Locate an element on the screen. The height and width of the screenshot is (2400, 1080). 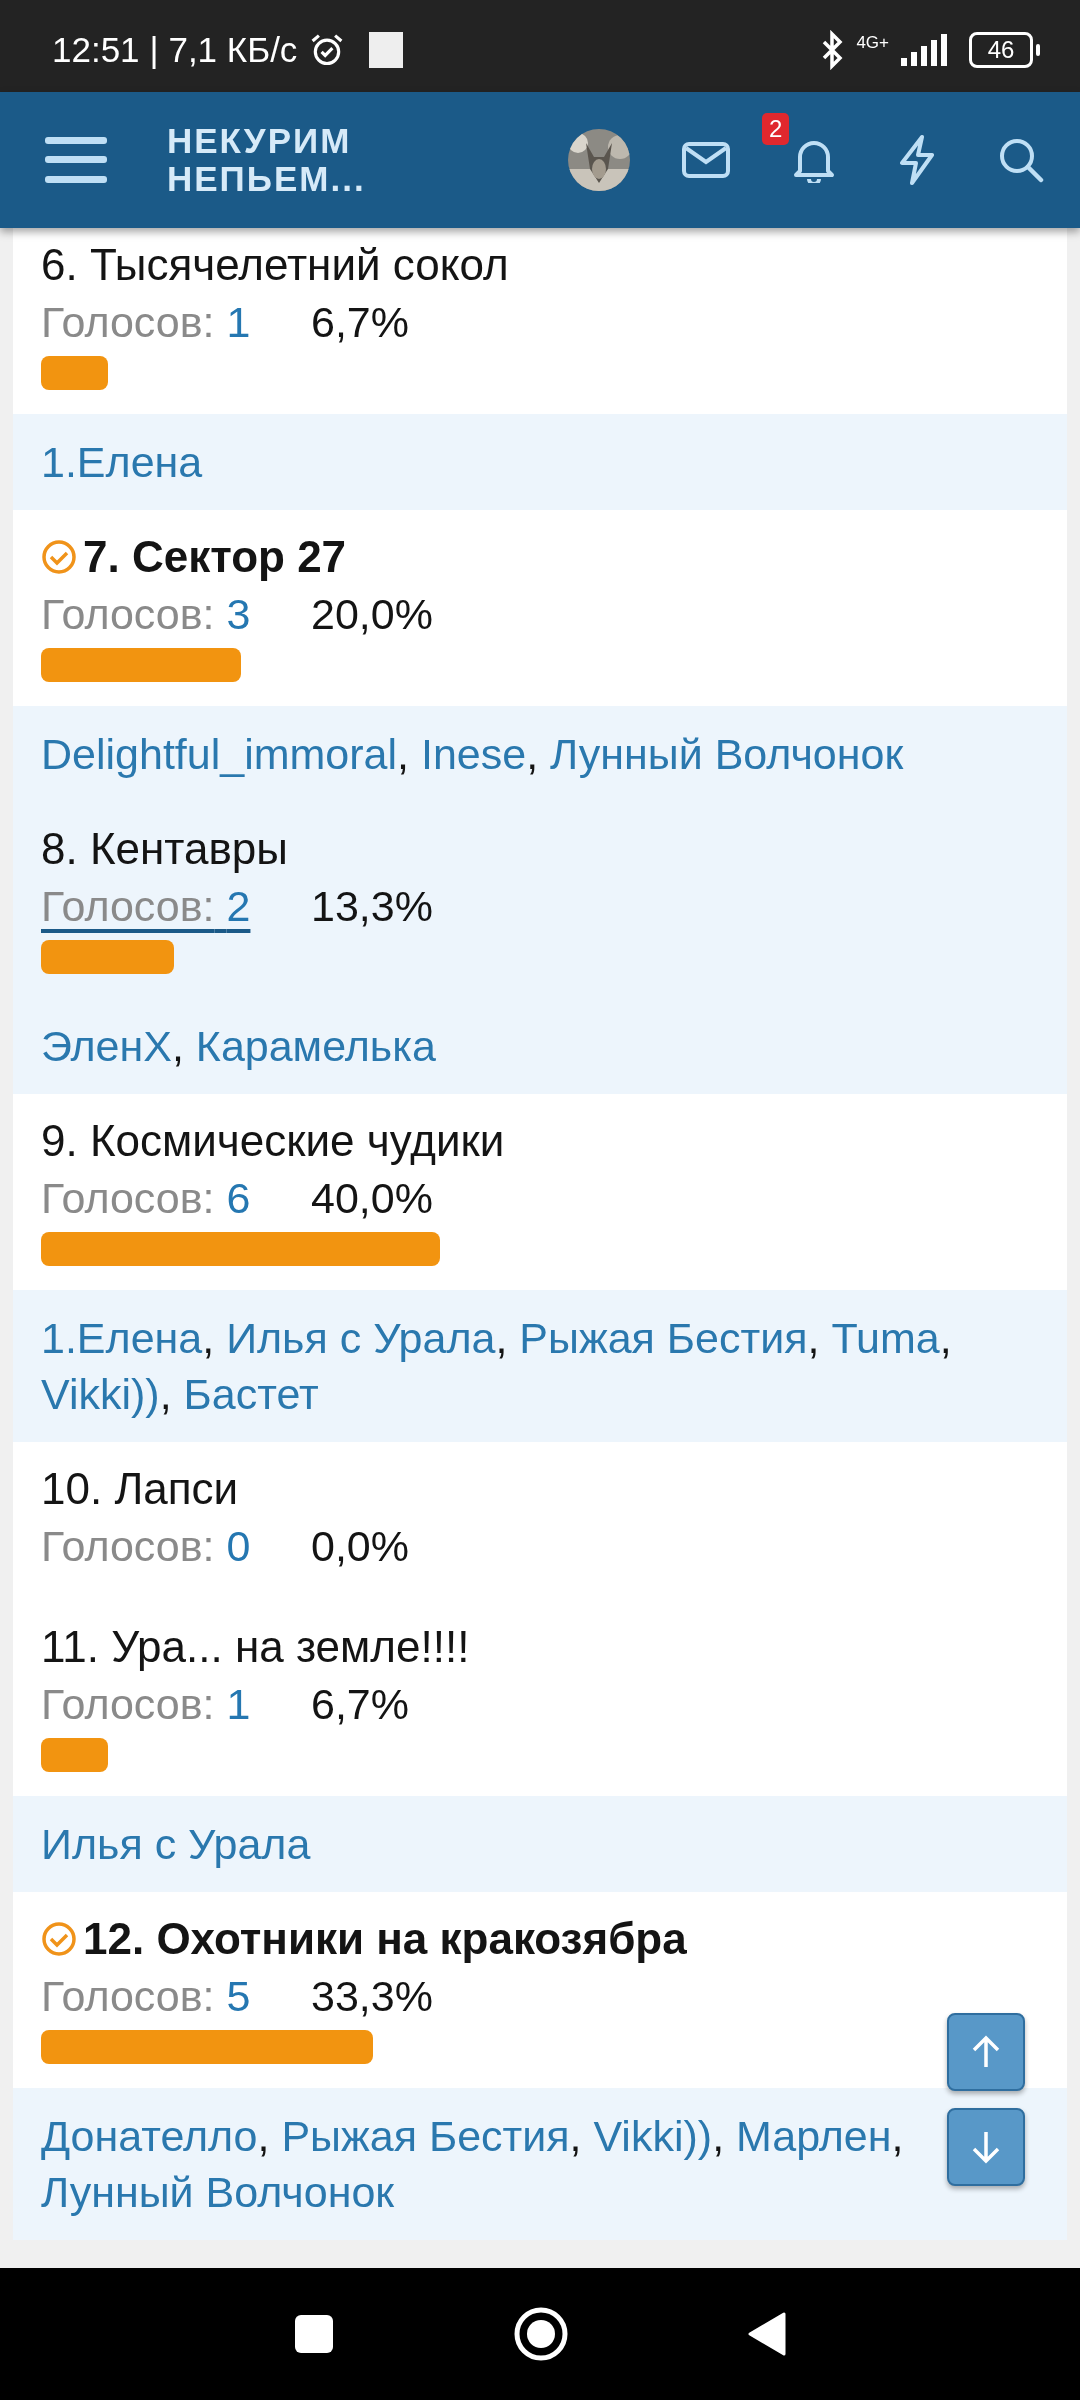
arrow-down-icon is located at coordinates (986, 2147).